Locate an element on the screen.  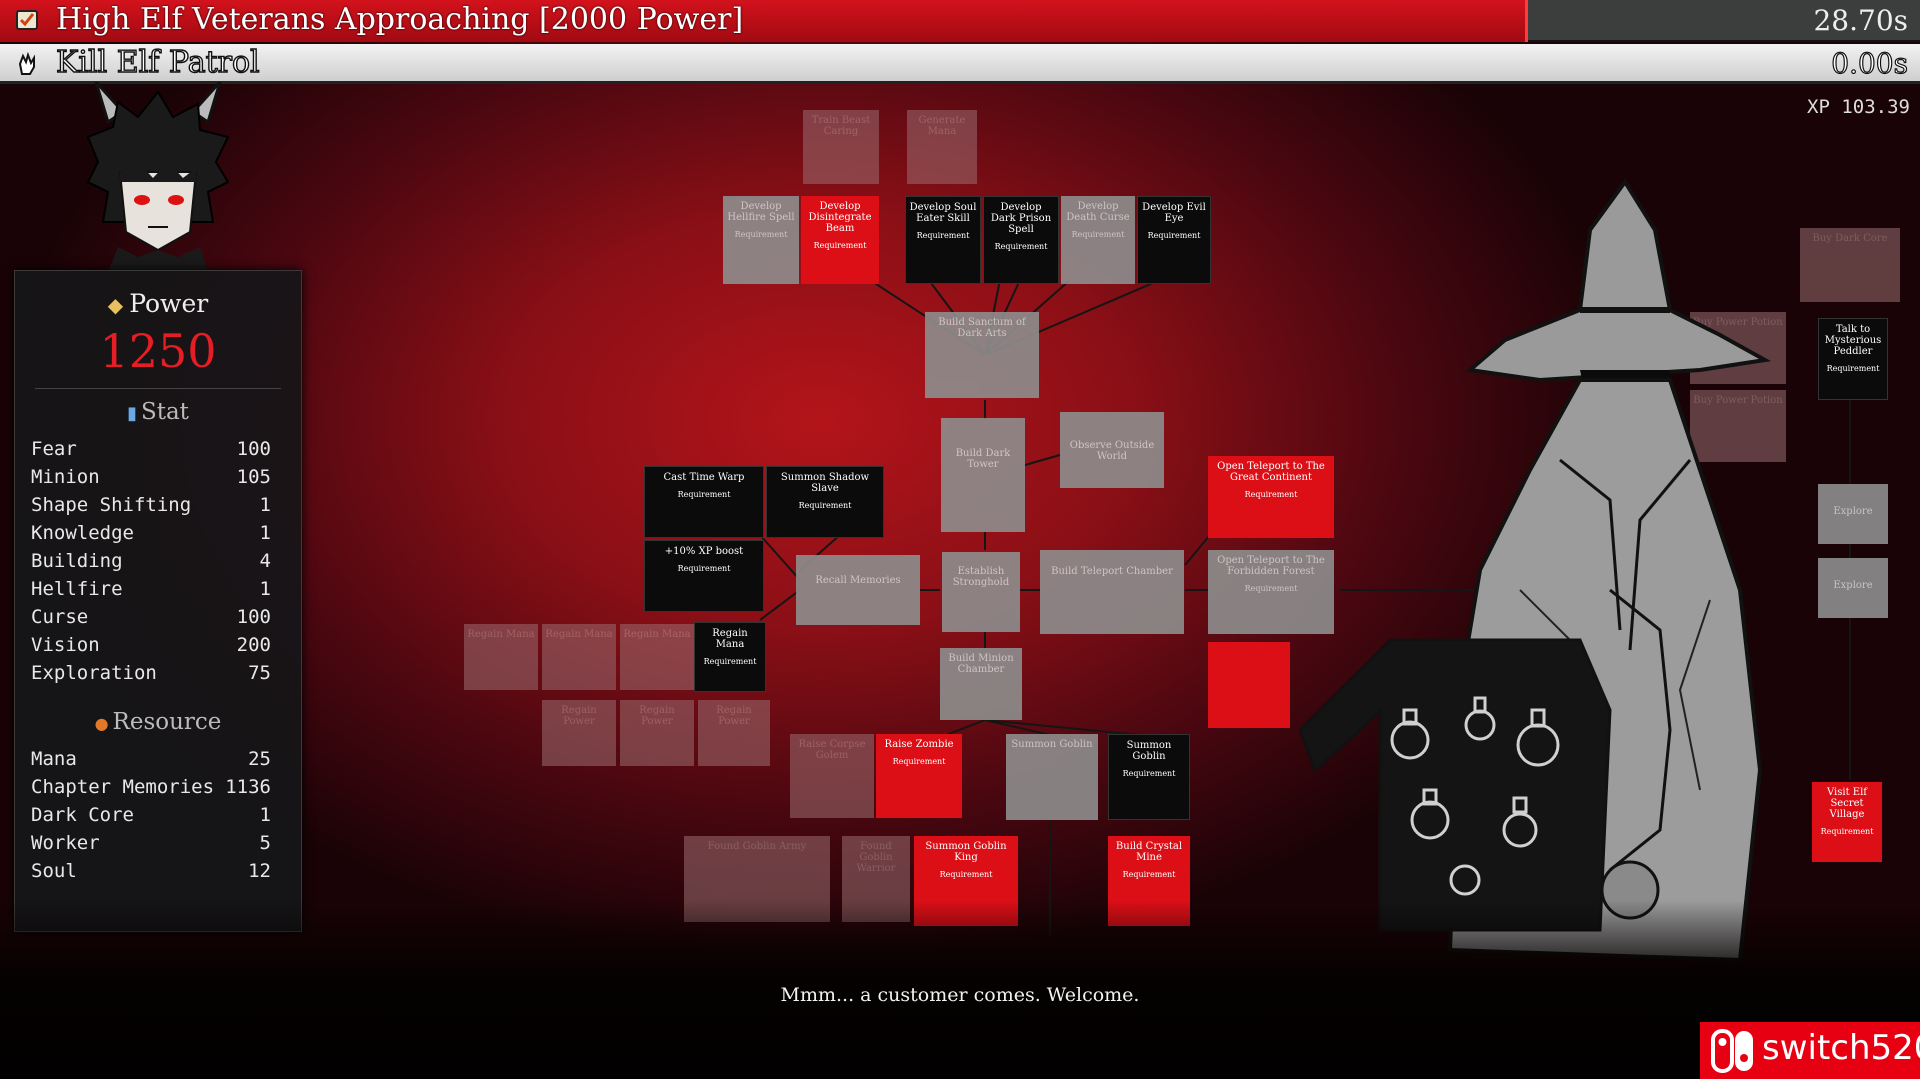
node-buy-dark-core: Buy Dark Core is located at coordinates (1850, 265).